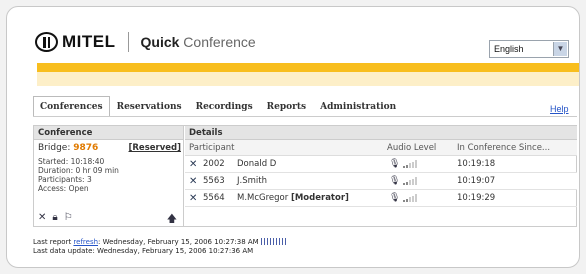 The image size is (586, 274). I want to click on participant-cell: ✕ 5564 M.McGregor [Moderator], so click(284, 198).